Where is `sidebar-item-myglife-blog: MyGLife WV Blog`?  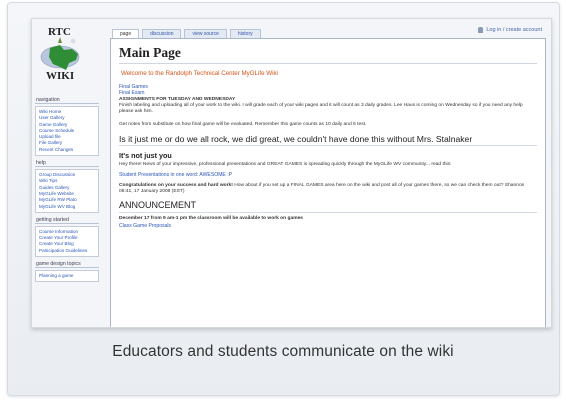 sidebar-item-myglife-blog: MyGLife WV Blog is located at coordinates (67, 207).